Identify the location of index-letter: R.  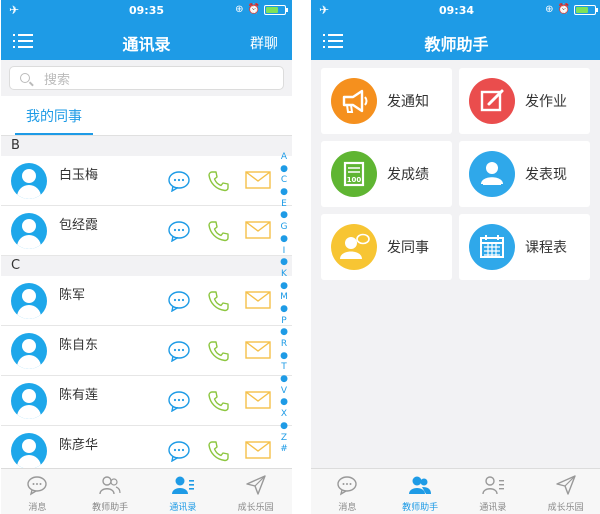
(284, 345).